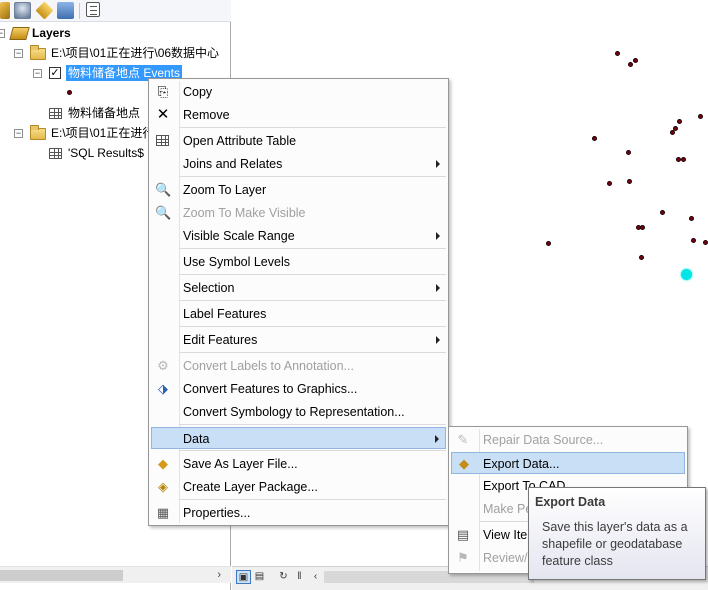  Describe the element at coordinates (5, 10) in the screenshot. I see `list-by-drawing-order-icon` at that location.